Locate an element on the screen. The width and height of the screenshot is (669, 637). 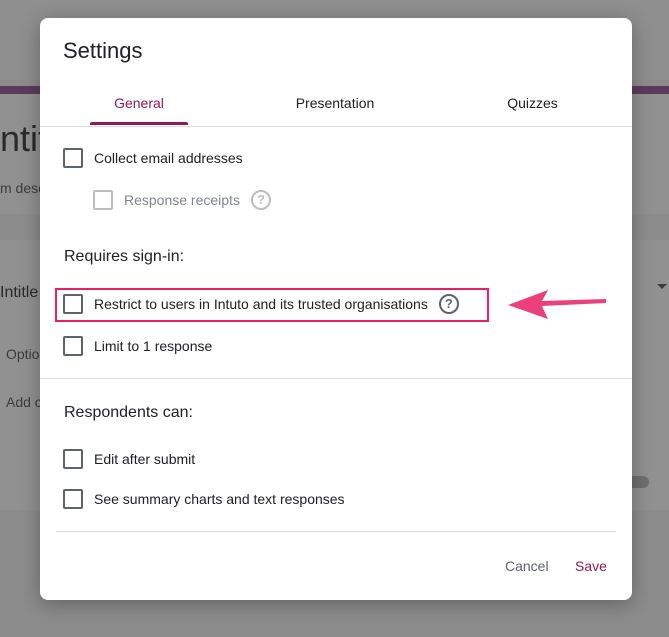
collect-email-option: Collect email addresses is located at coordinates (153, 158).